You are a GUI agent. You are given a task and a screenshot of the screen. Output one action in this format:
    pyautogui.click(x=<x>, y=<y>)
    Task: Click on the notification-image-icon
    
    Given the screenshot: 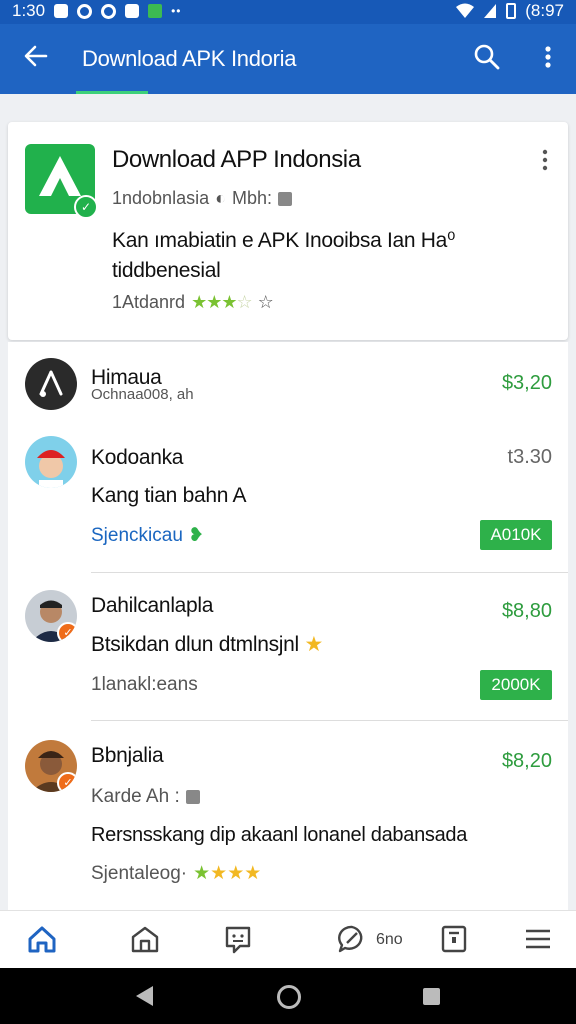 What is the action you would take?
    pyautogui.click(x=61, y=11)
    